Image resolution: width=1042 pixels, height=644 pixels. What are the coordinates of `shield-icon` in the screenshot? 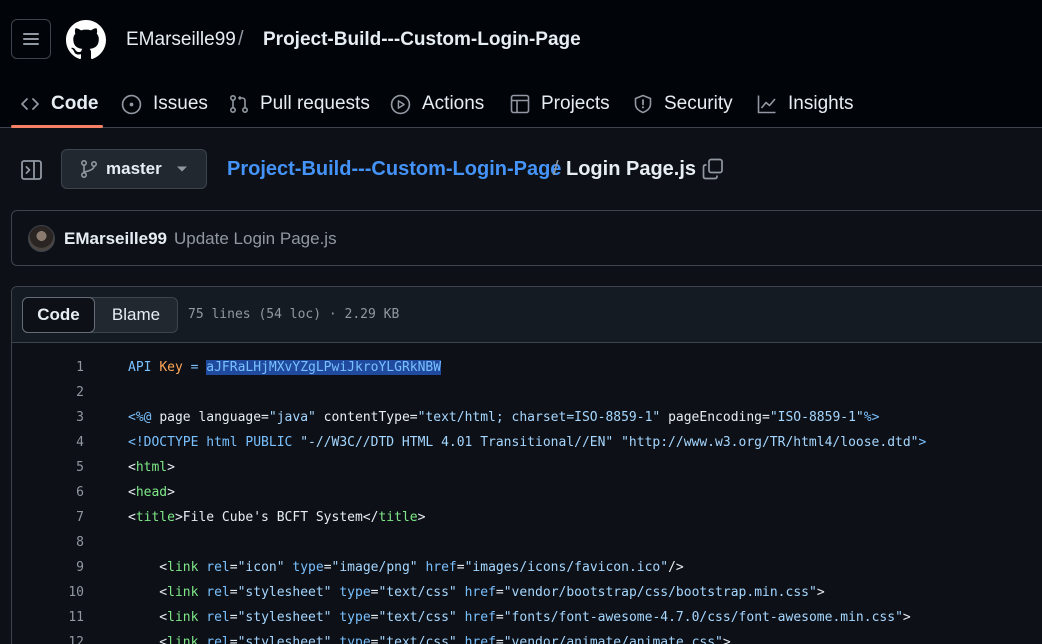 It's located at (643, 104).